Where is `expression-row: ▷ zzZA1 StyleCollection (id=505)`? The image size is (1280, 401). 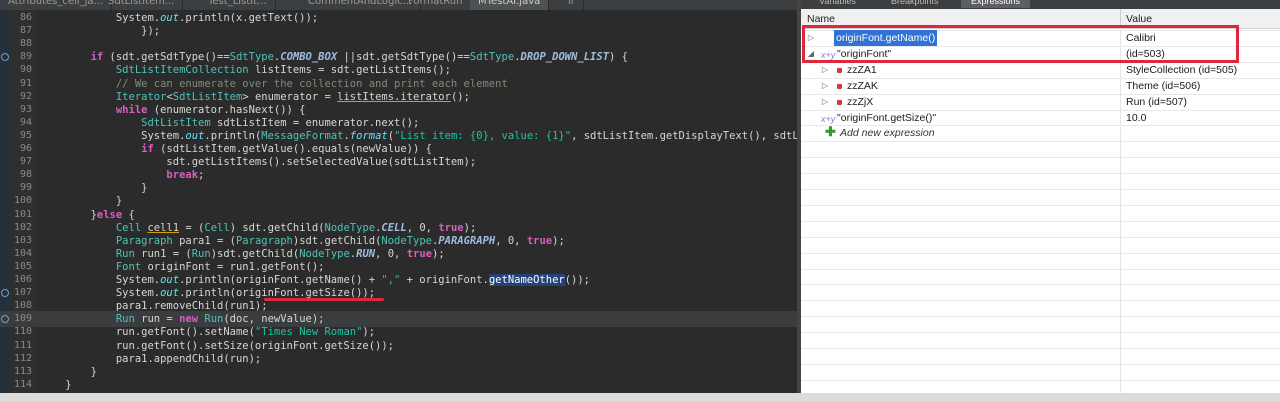
expression-row: ▷ zzZA1 StyleCollection (id=505) is located at coordinates (1040, 70).